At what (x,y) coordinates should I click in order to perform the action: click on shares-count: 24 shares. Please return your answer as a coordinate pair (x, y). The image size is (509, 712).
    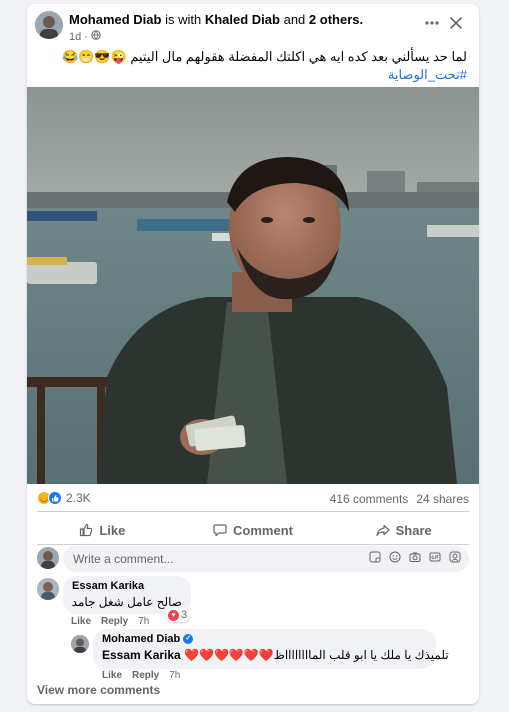
    Looking at the image, I should click on (442, 499).